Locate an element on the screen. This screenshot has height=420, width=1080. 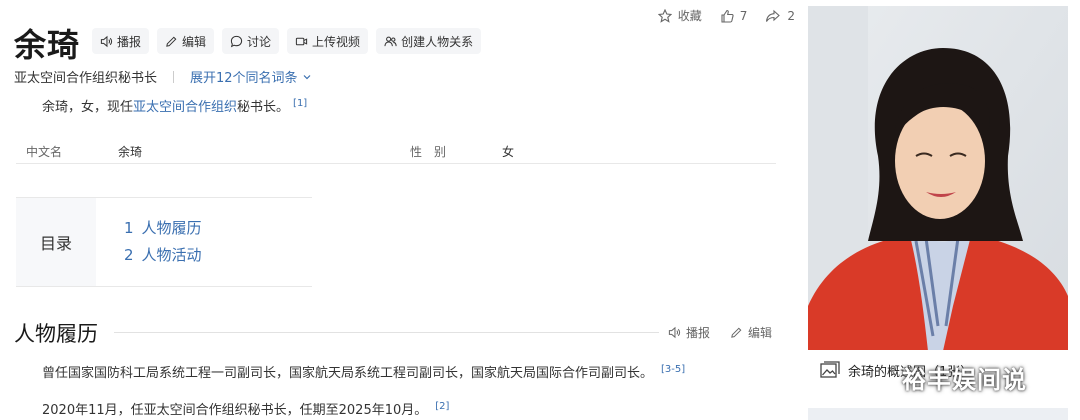
basic-info-table: 中文名 余琦 性 别 女 is located at coordinates (396, 150).